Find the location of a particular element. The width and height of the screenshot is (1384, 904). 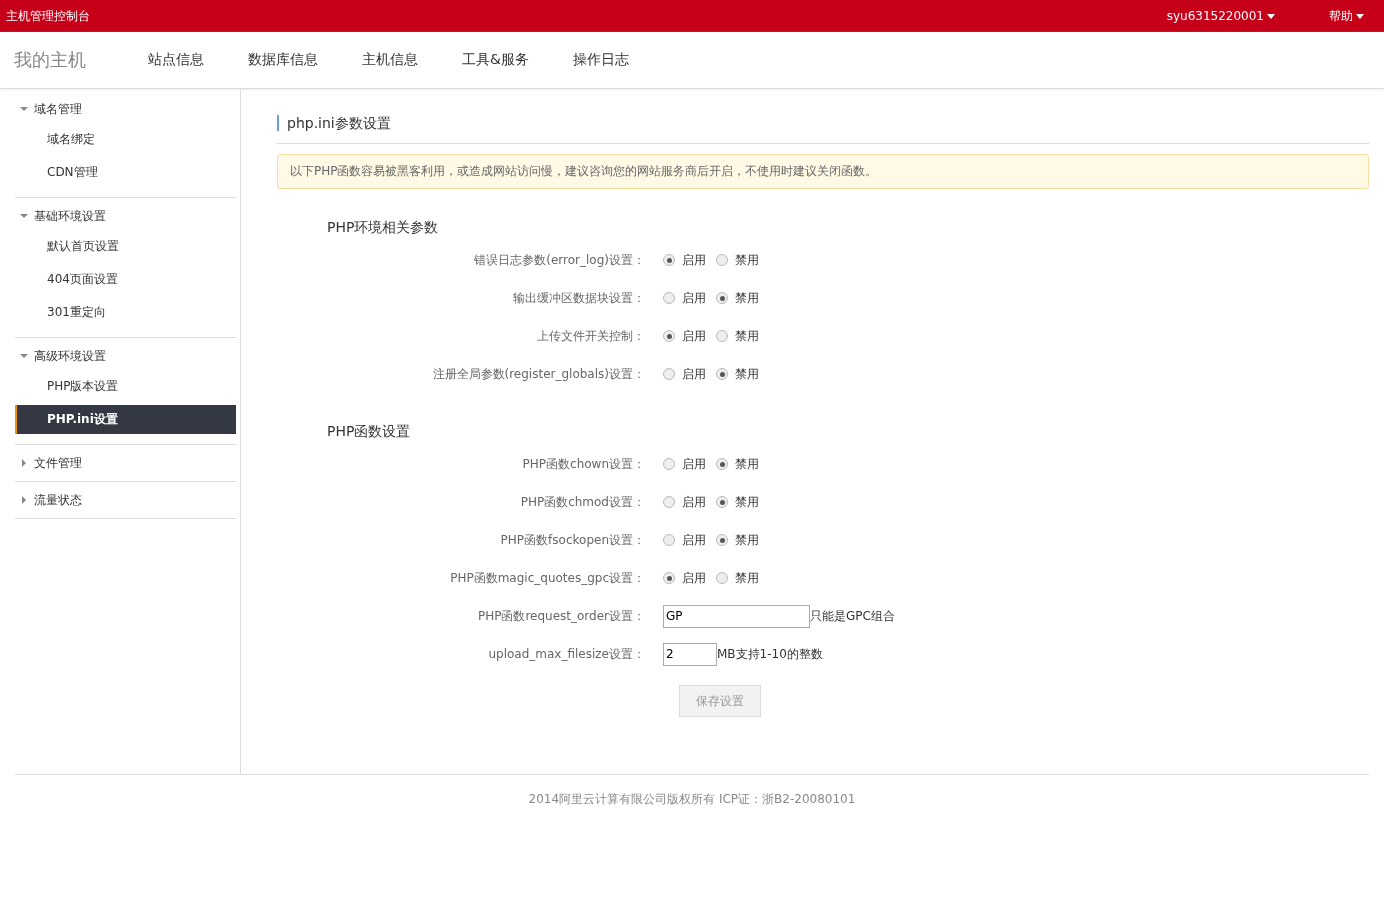

nav-link: 主机信息 is located at coordinates (390, 60).